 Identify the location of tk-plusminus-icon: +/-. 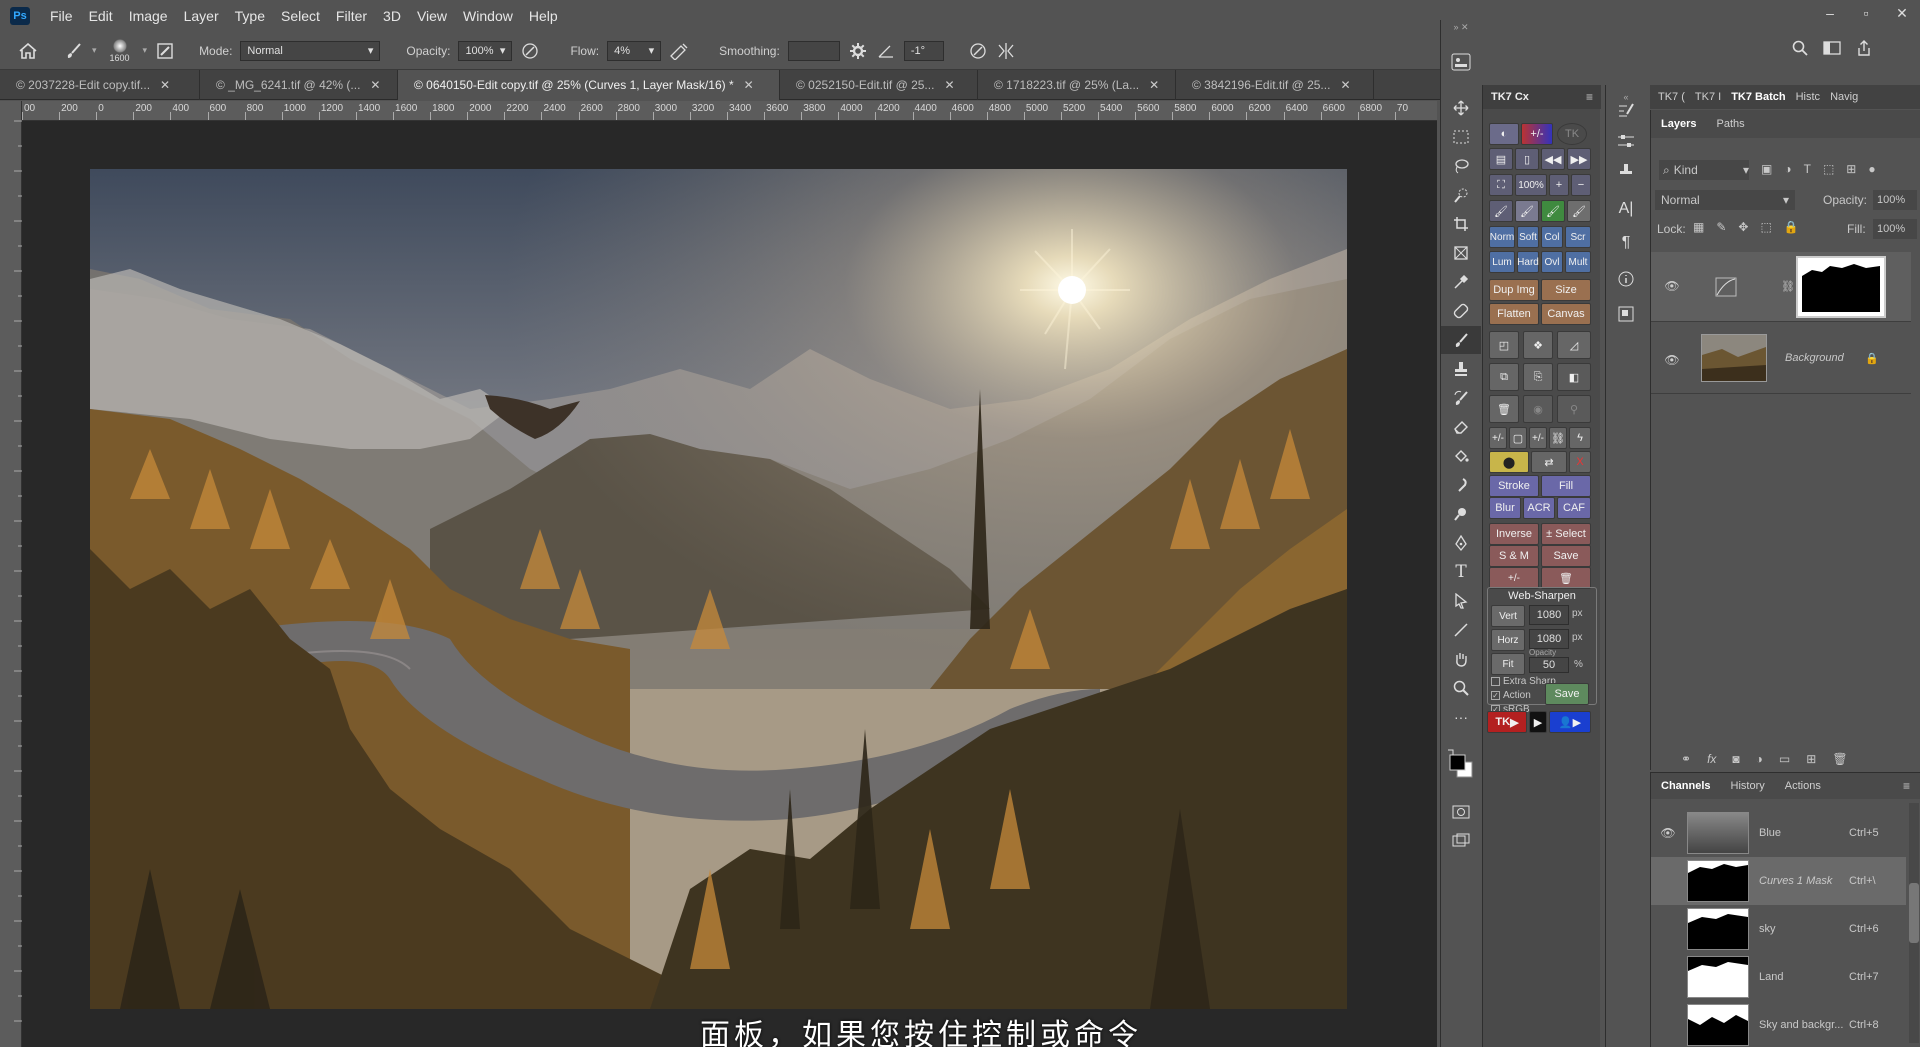
(1537, 134).